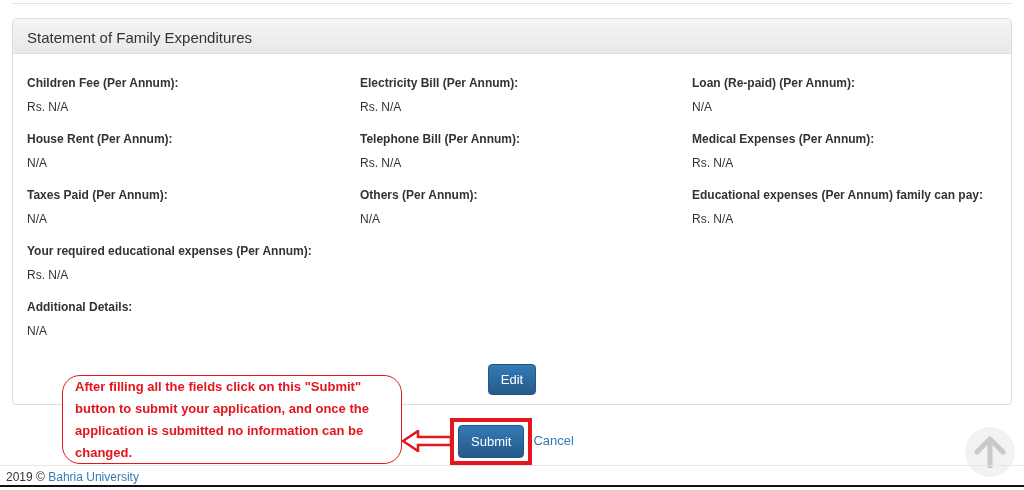 This screenshot has height=490, width=1024. I want to click on scroll-up-button, so click(990, 452).